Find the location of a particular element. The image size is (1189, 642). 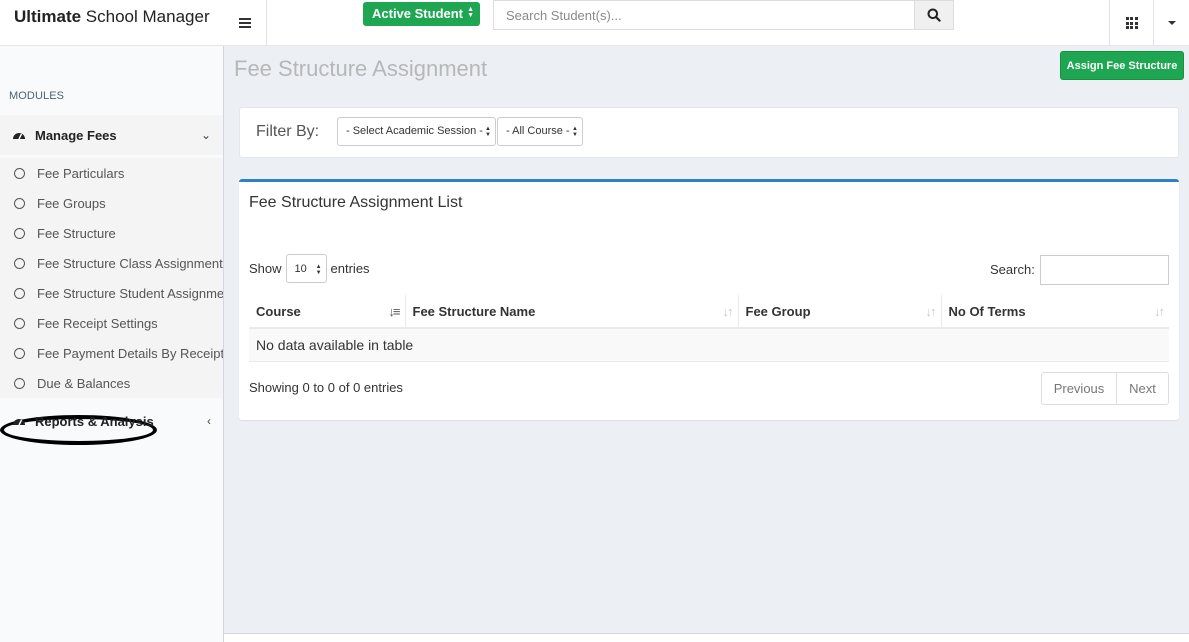

page-title: Fee Structure Assignment is located at coordinates (361, 68).